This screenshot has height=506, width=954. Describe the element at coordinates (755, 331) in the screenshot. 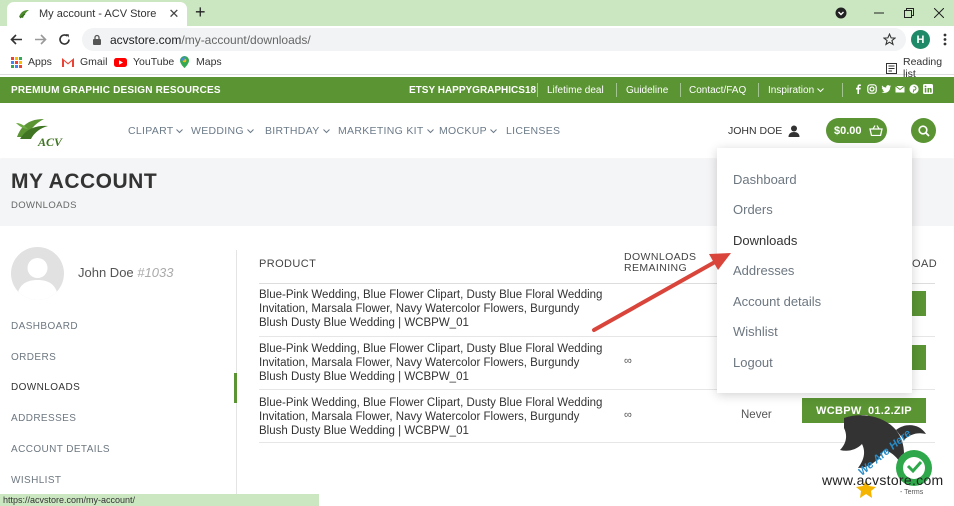

I see `dropdown-item-wishlist: Wishlist` at that location.